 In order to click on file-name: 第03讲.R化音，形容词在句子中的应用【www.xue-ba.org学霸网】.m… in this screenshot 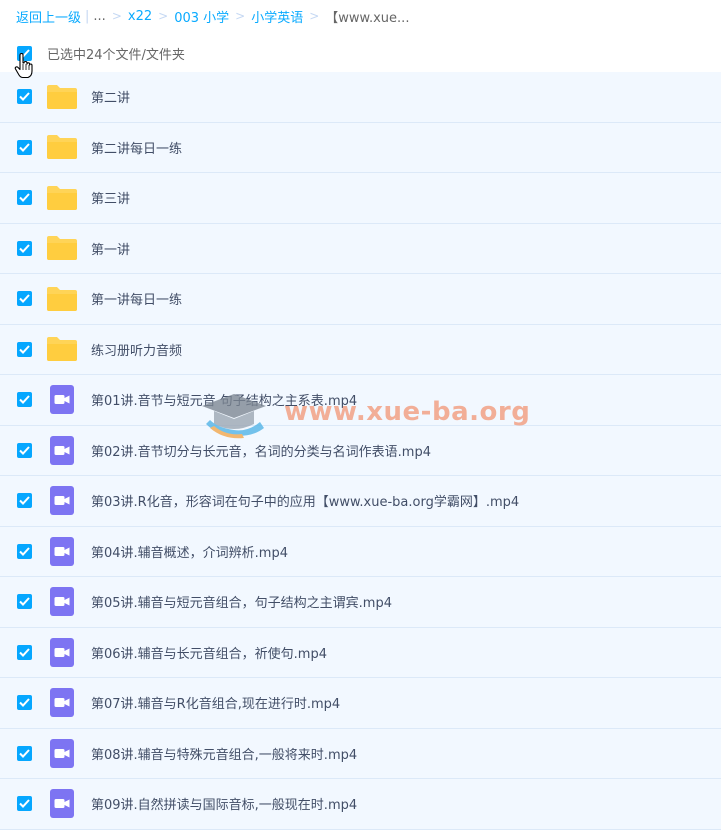, I will do `click(305, 500)`.